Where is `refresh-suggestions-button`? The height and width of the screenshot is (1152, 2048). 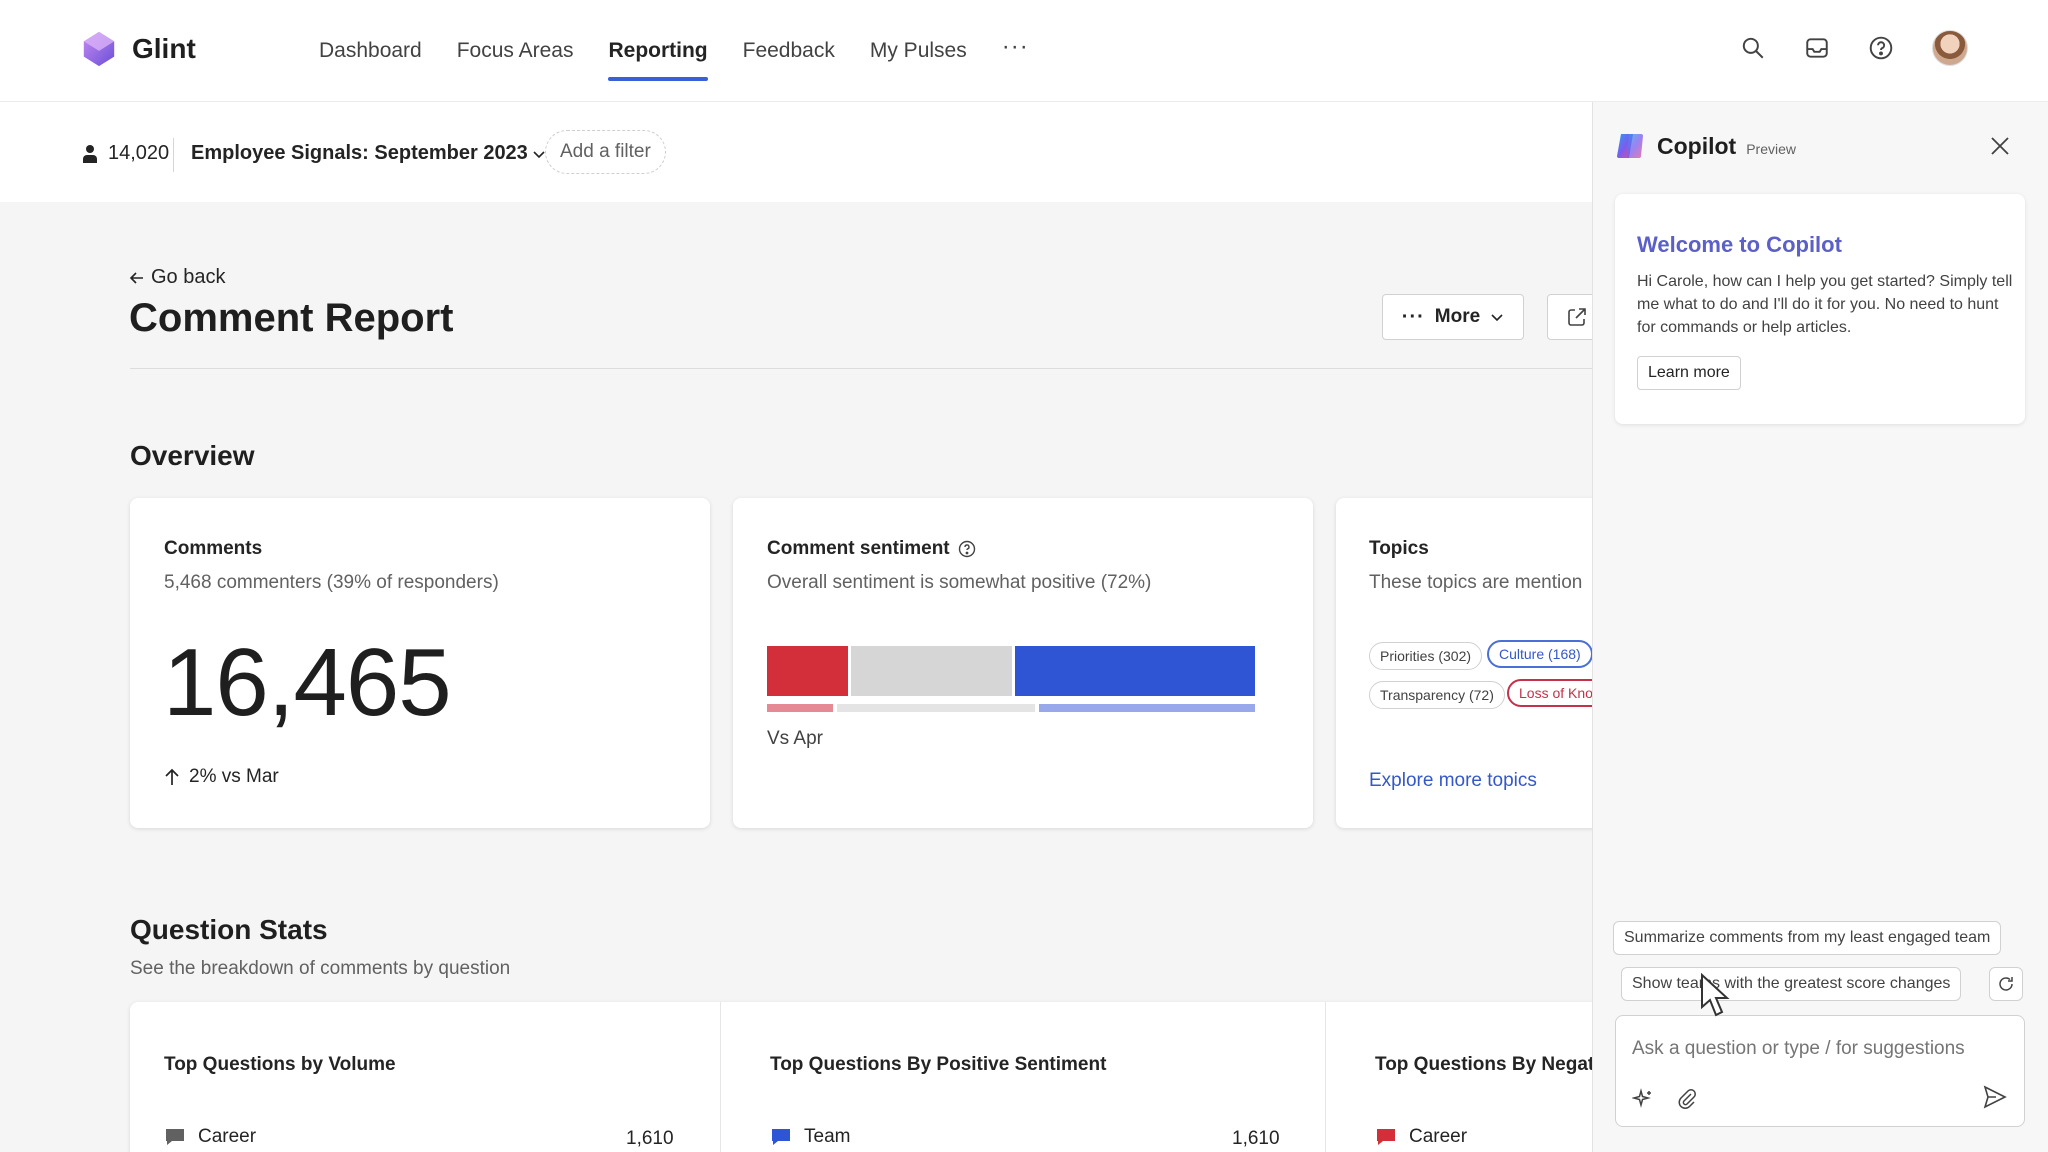
refresh-suggestions-button is located at coordinates (2006, 984).